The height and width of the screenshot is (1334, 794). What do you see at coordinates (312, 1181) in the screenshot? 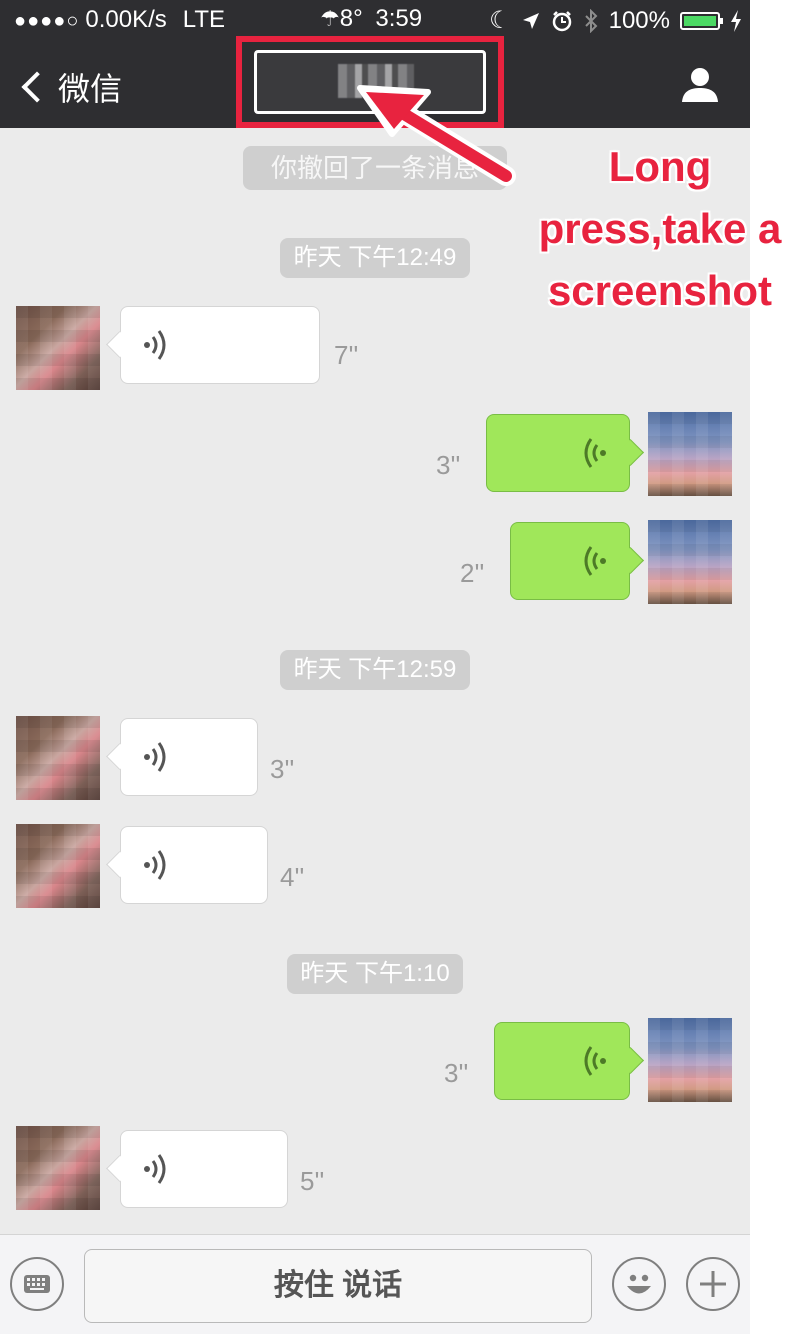
I see `voice-duration: 5''` at bounding box center [312, 1181].